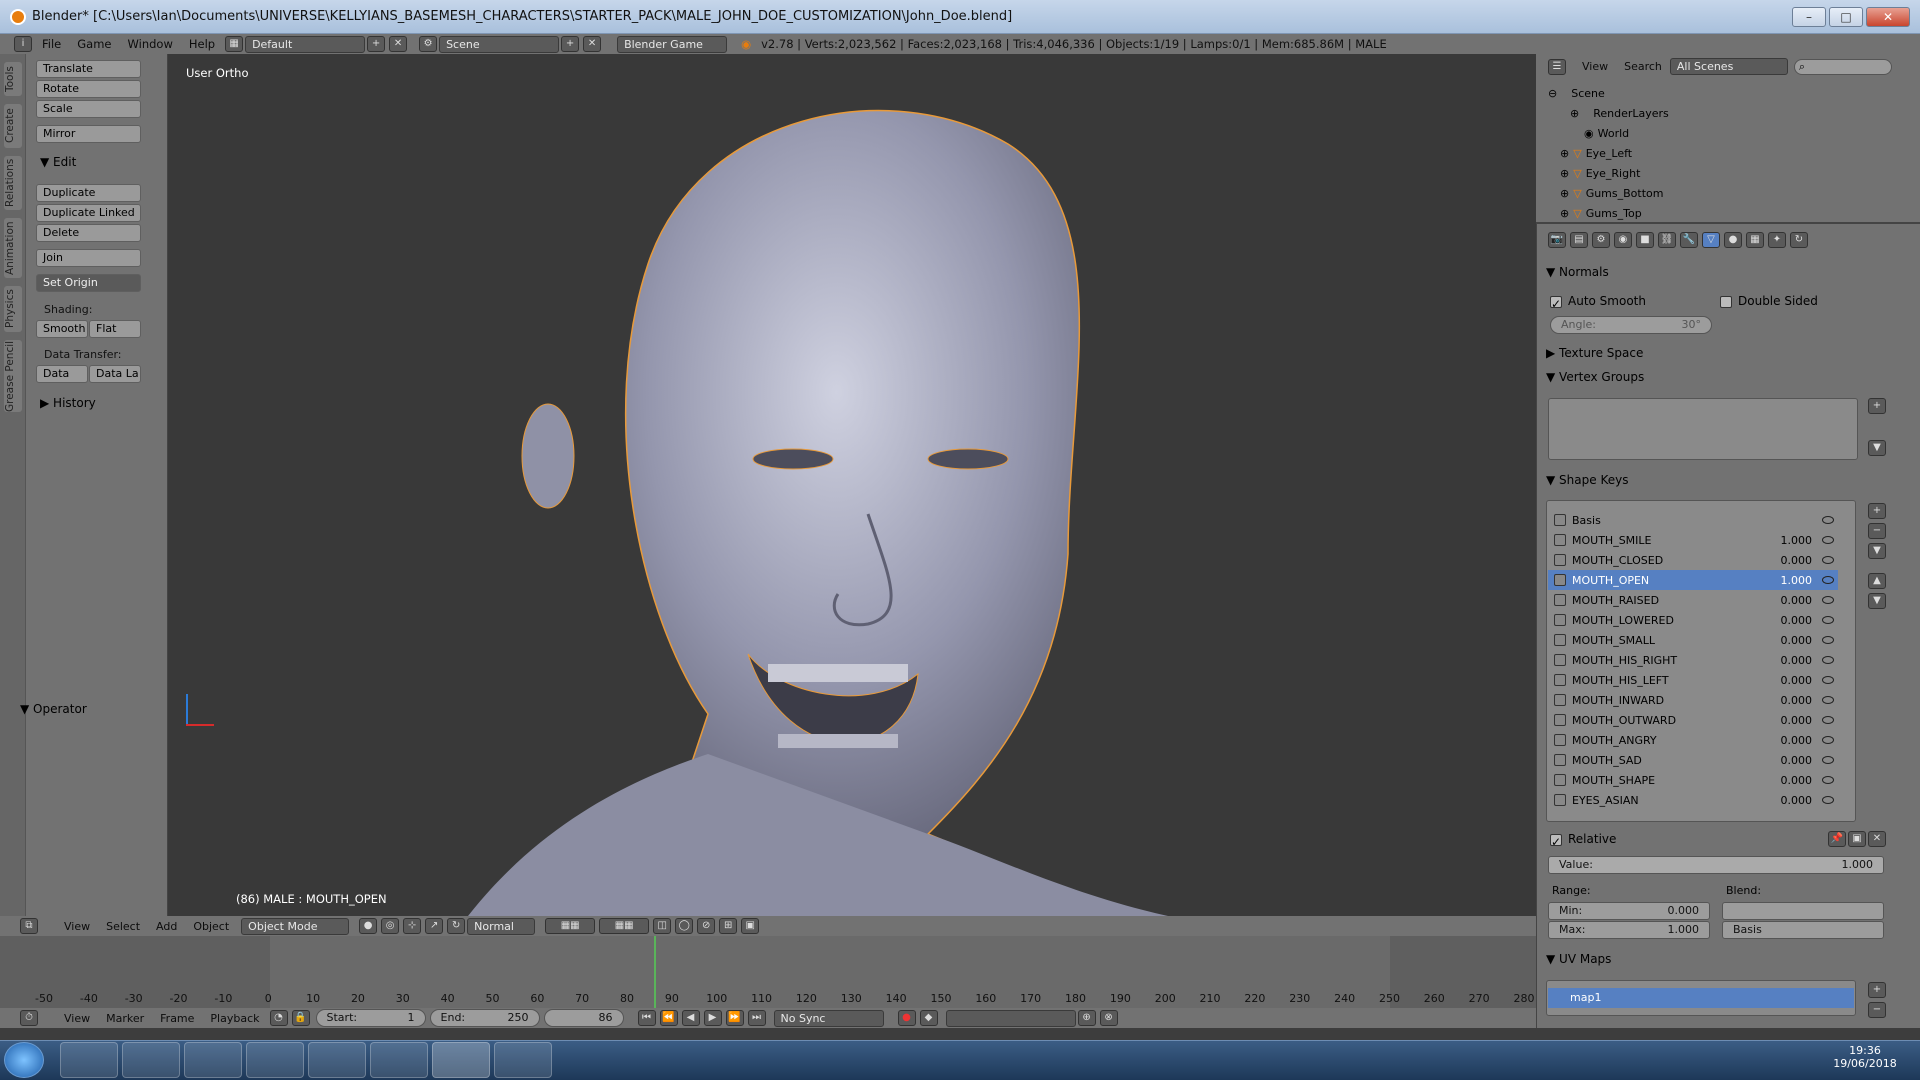 This screenshot has width=1920, height=1080. What do you see at coordinates (234, 44) in the screenshot?
I see `screen-layout-icon: ▦` at bounding box center [234, 44].